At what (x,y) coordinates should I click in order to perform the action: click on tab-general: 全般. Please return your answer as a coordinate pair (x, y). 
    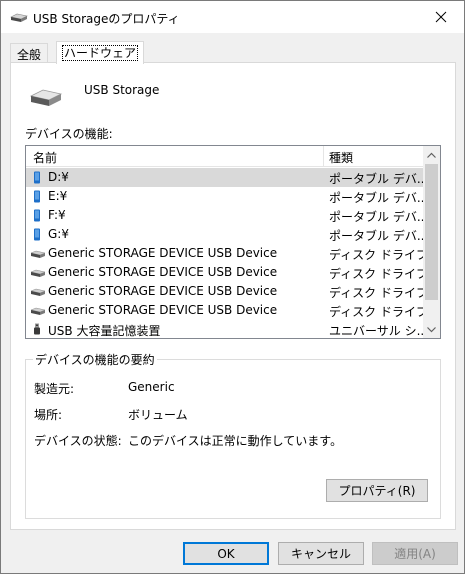
    Looking at the image, I should click on (29, 53).